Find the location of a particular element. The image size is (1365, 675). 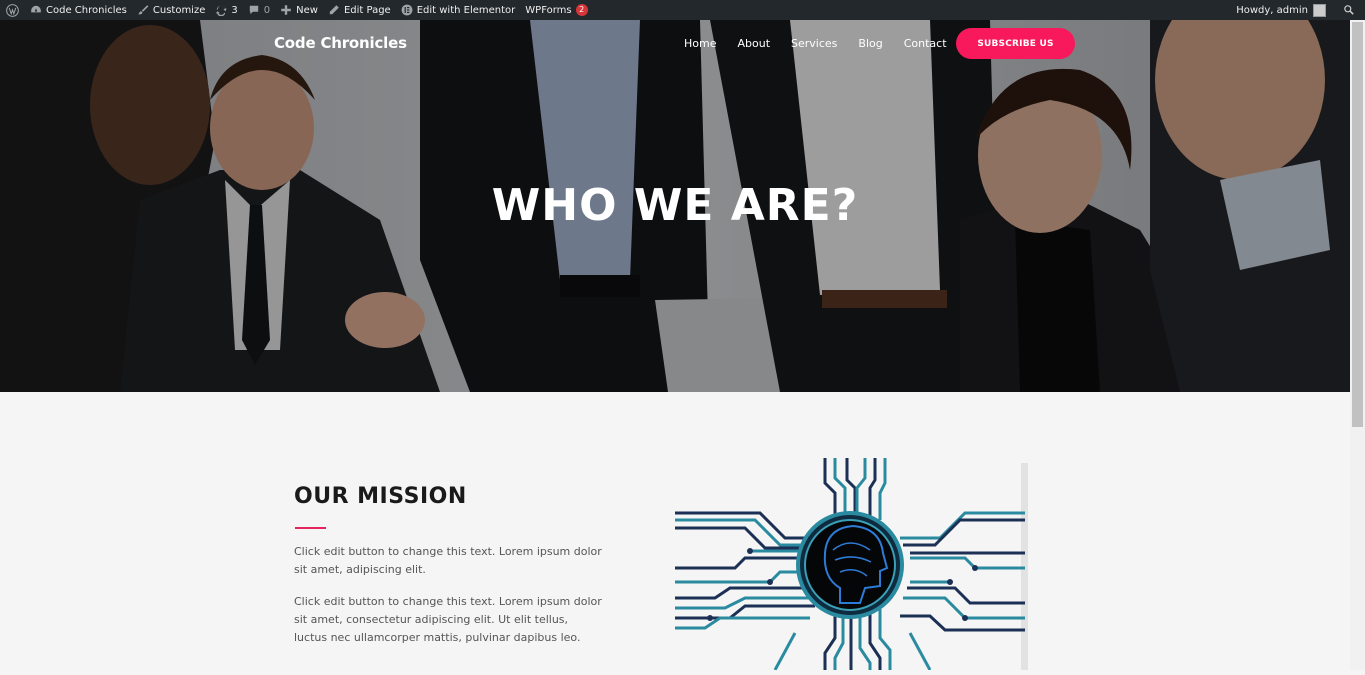

admin-bar-edit-elementor: Edit with Elementor is located at coordinates (458, 10).